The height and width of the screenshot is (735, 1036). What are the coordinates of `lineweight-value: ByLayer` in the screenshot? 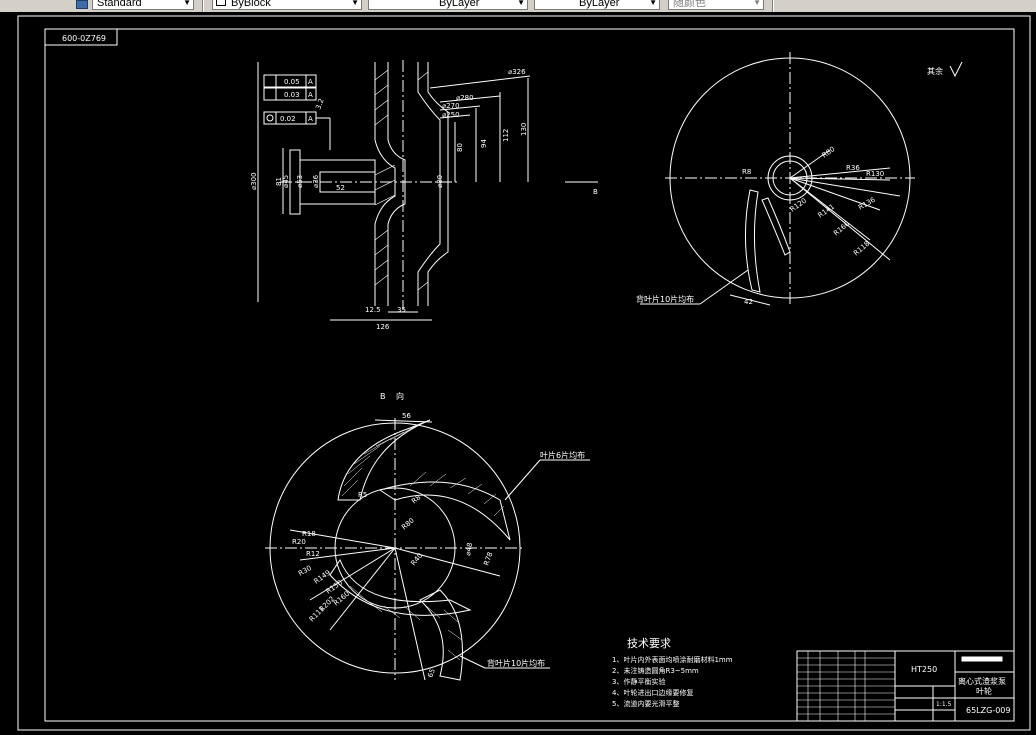 It's located at (599, 4).